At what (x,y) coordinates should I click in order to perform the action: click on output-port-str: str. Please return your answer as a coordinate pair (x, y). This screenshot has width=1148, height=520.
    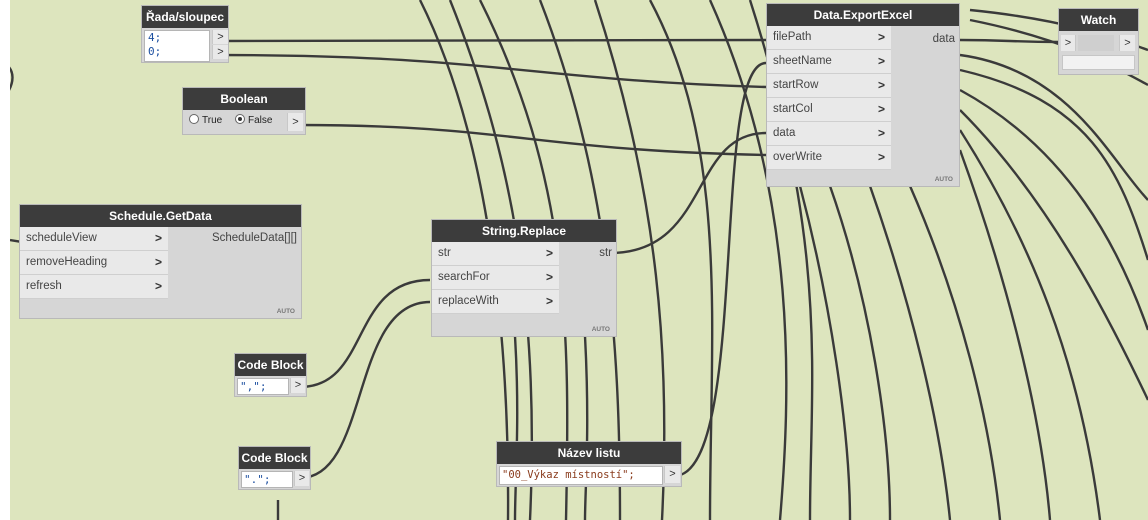
    Looking at the image, I should click on (605, 253).